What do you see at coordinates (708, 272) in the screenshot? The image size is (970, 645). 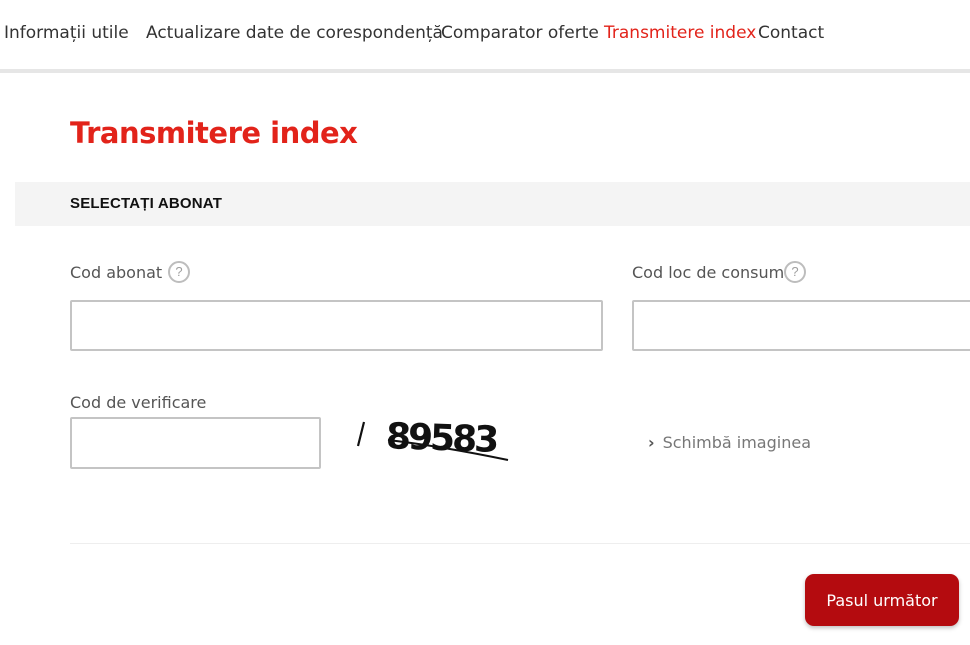 I see `cod-loc-consum-label: Cod loc de consum` at bounding box center [708, 272].